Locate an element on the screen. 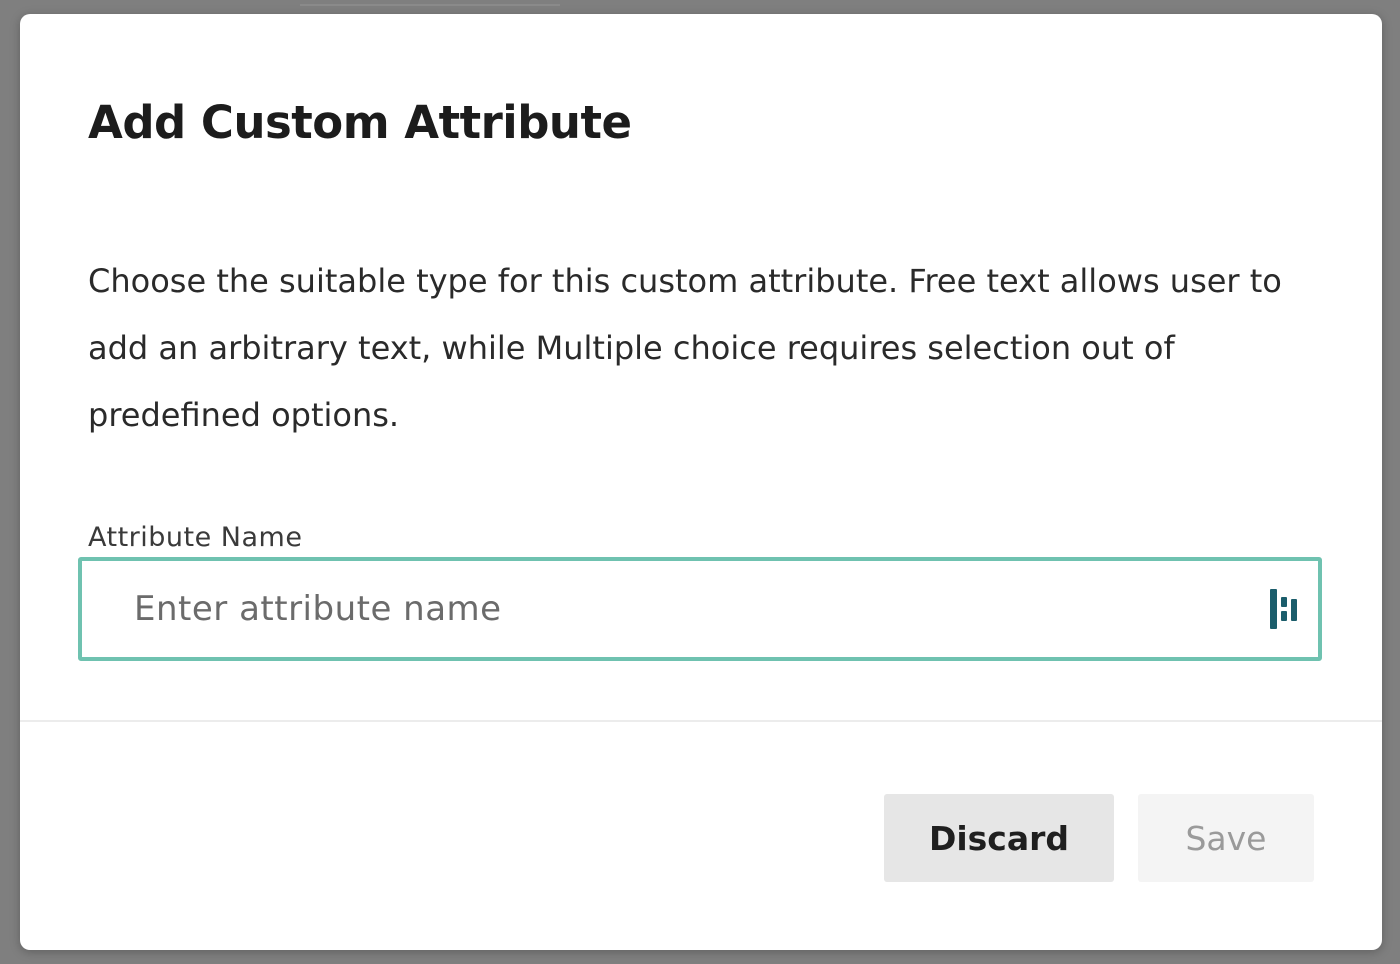  password-manager-icon is located at coordinates (1286, 609).